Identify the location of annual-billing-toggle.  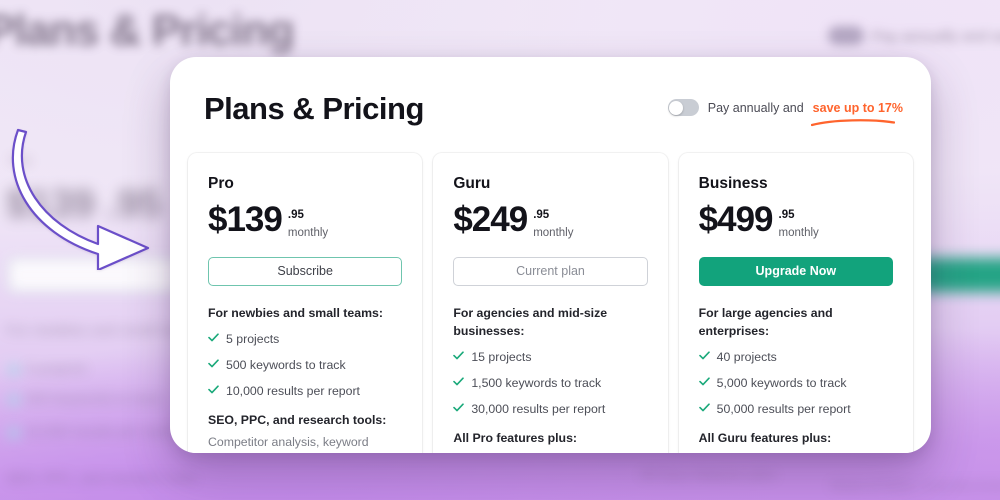
(683, 107).